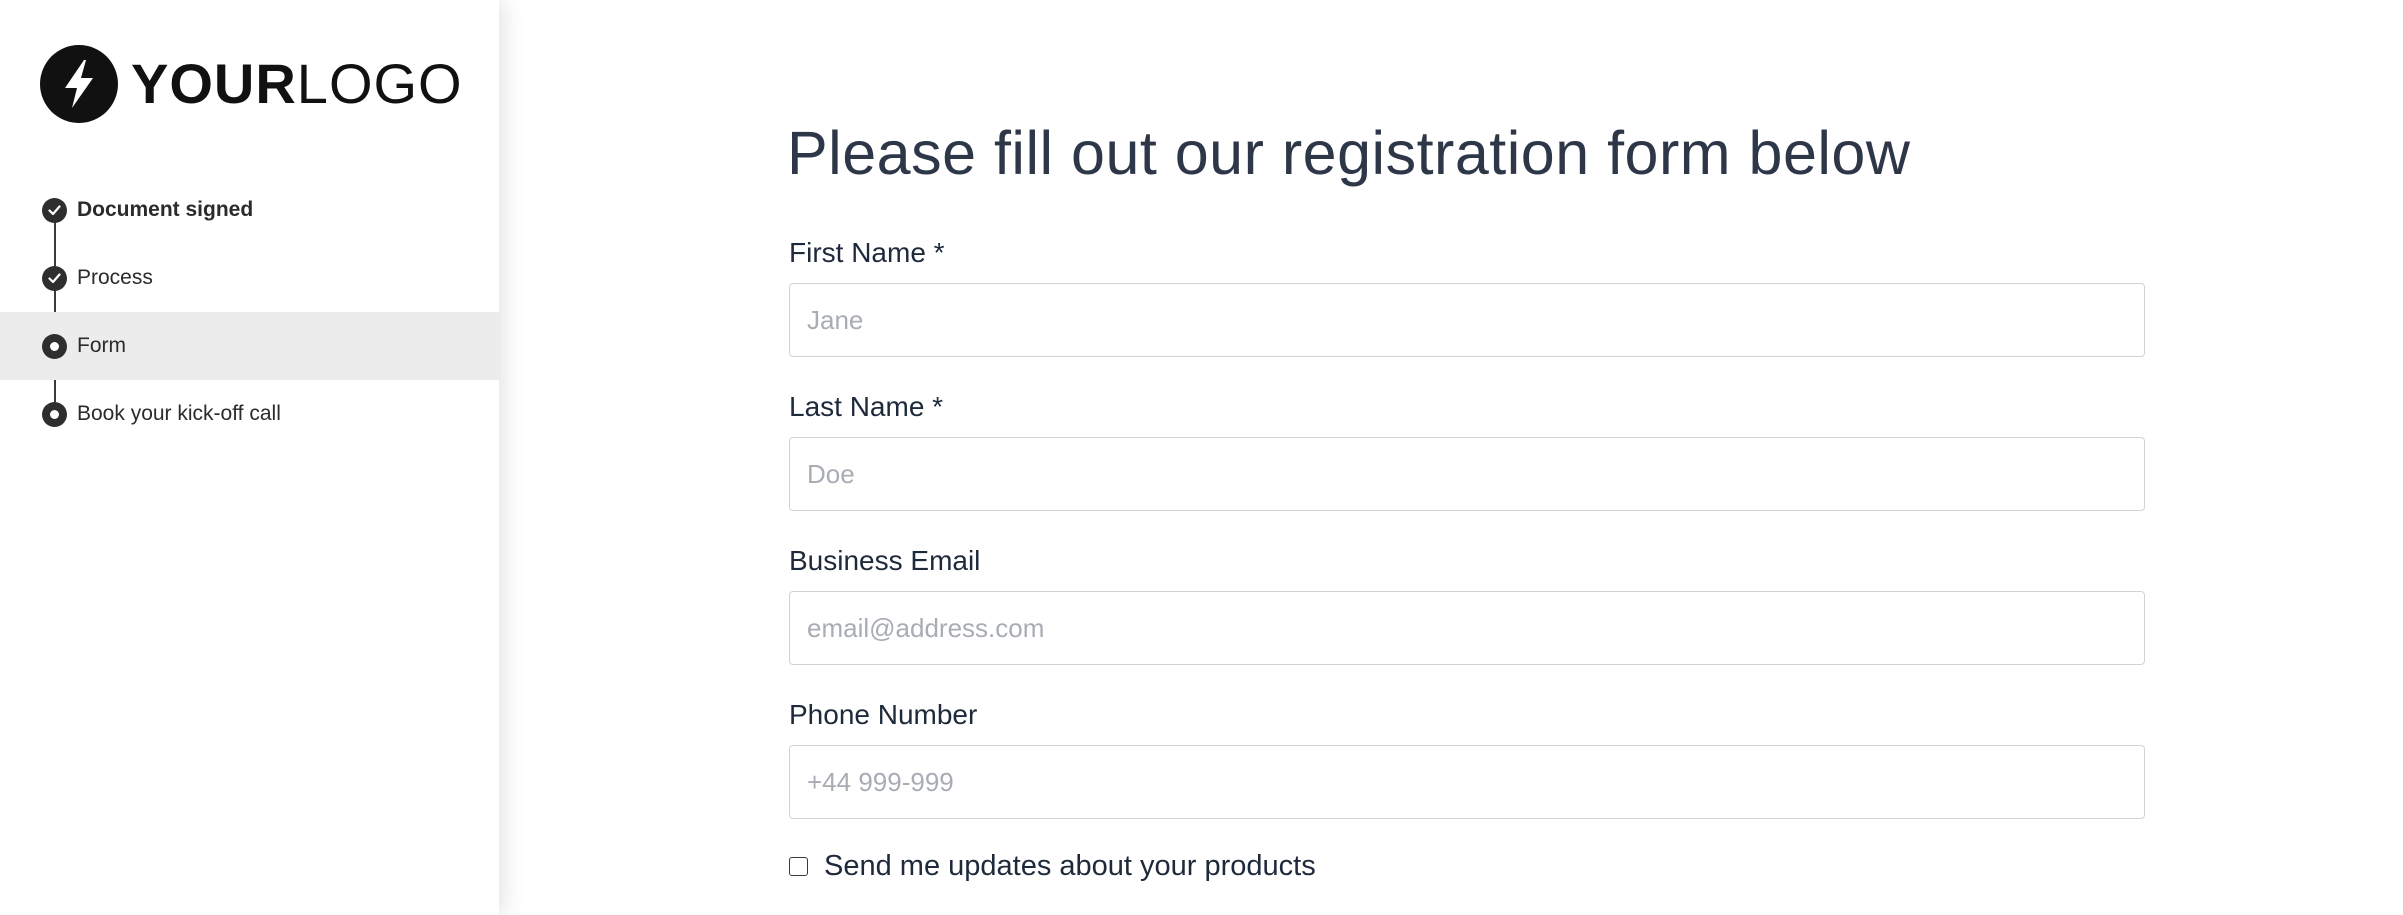 The height and width of the screenshot is (915, 2403). I want to click on step-label: Book your kick-off call, so click(179, 413).